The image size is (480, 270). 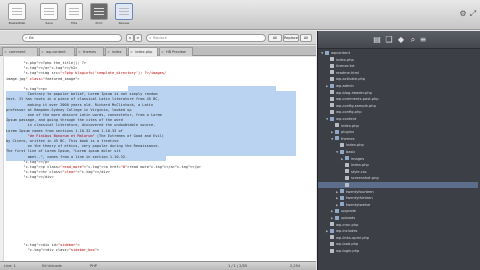 What do you see at coordinates (401, 40) in the screenshot?
I see `symbols-icon: ◆` at bounding box center [401, 40].